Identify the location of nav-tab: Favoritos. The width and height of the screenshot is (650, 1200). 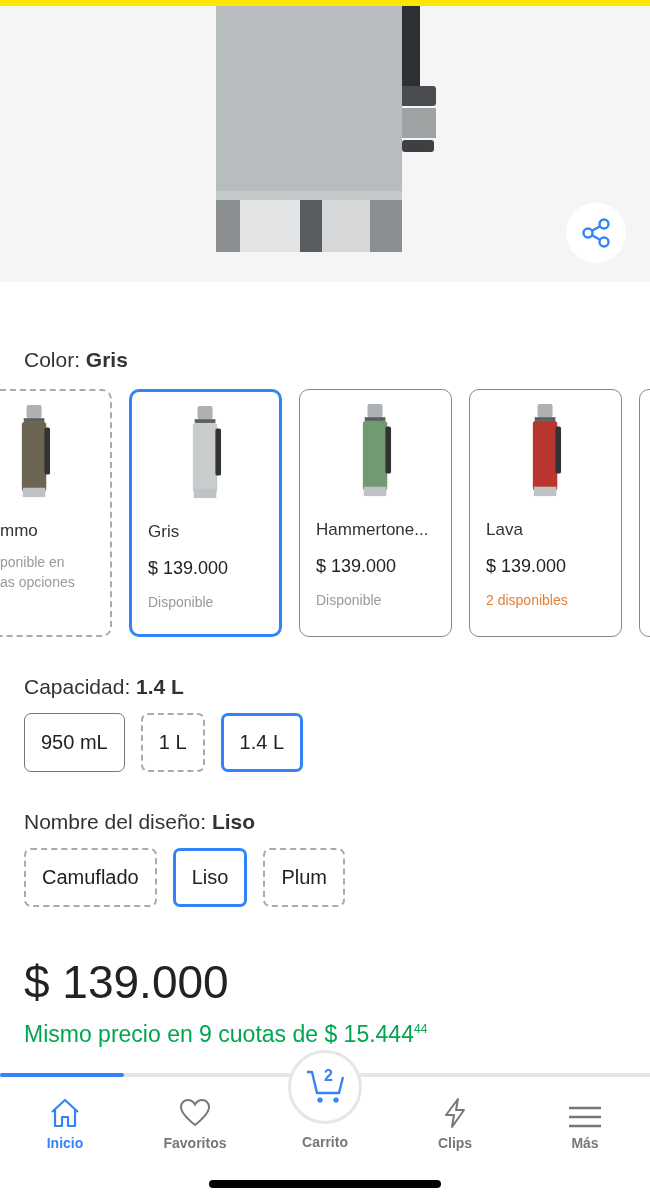
(195, 1120).